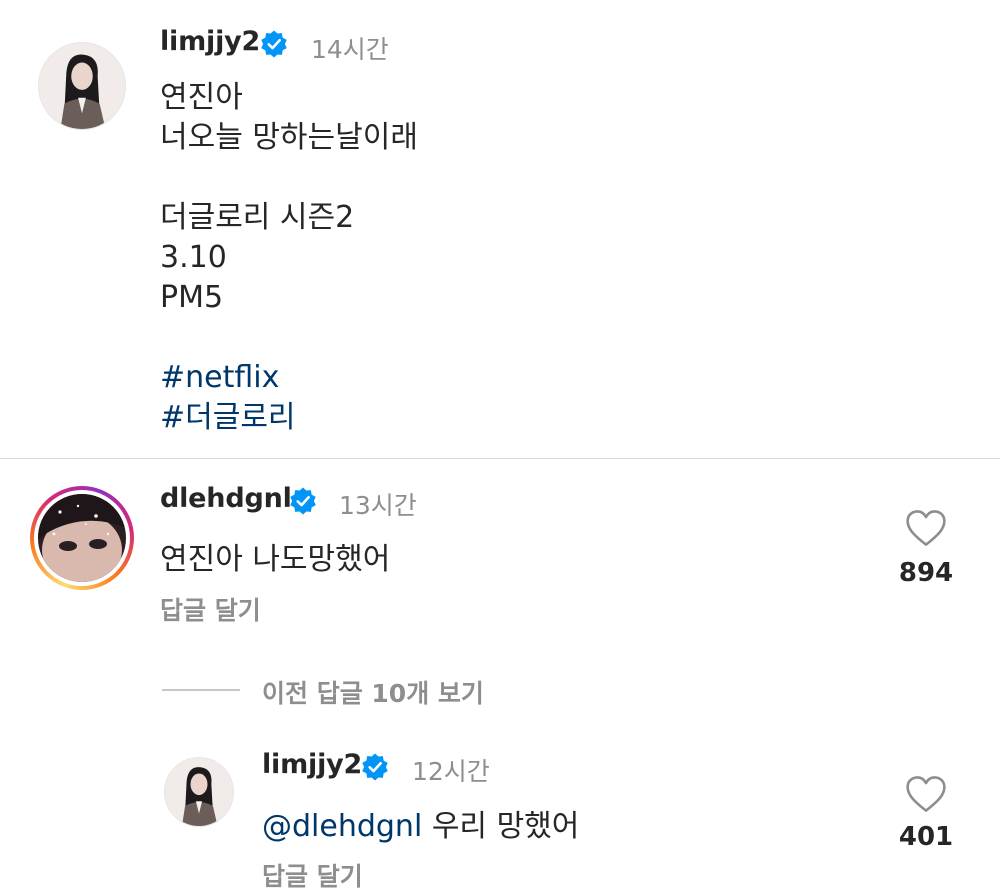 This screenshot has height=896, width=1000. Describe the element at coordinates (257, 217) in the screenshot. I see `caption-line: 더글로리 시즌2` at that location.